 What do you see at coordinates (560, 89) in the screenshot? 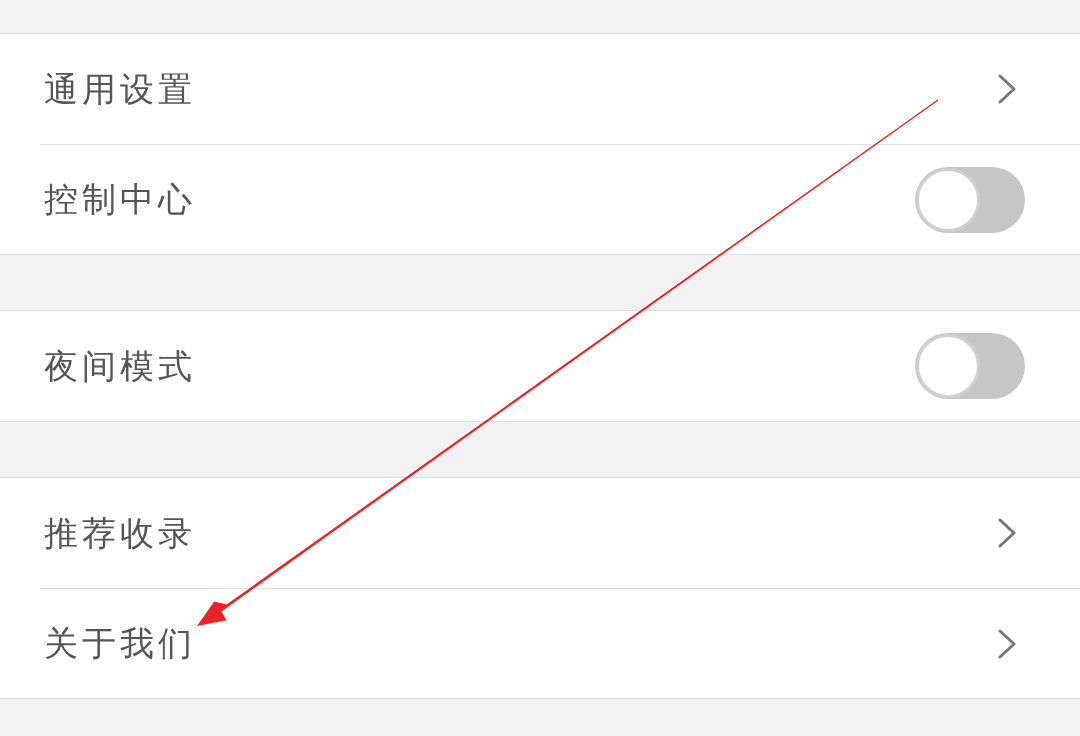
I see `settings-item: 通用设置` at bounding box center [560, 89].